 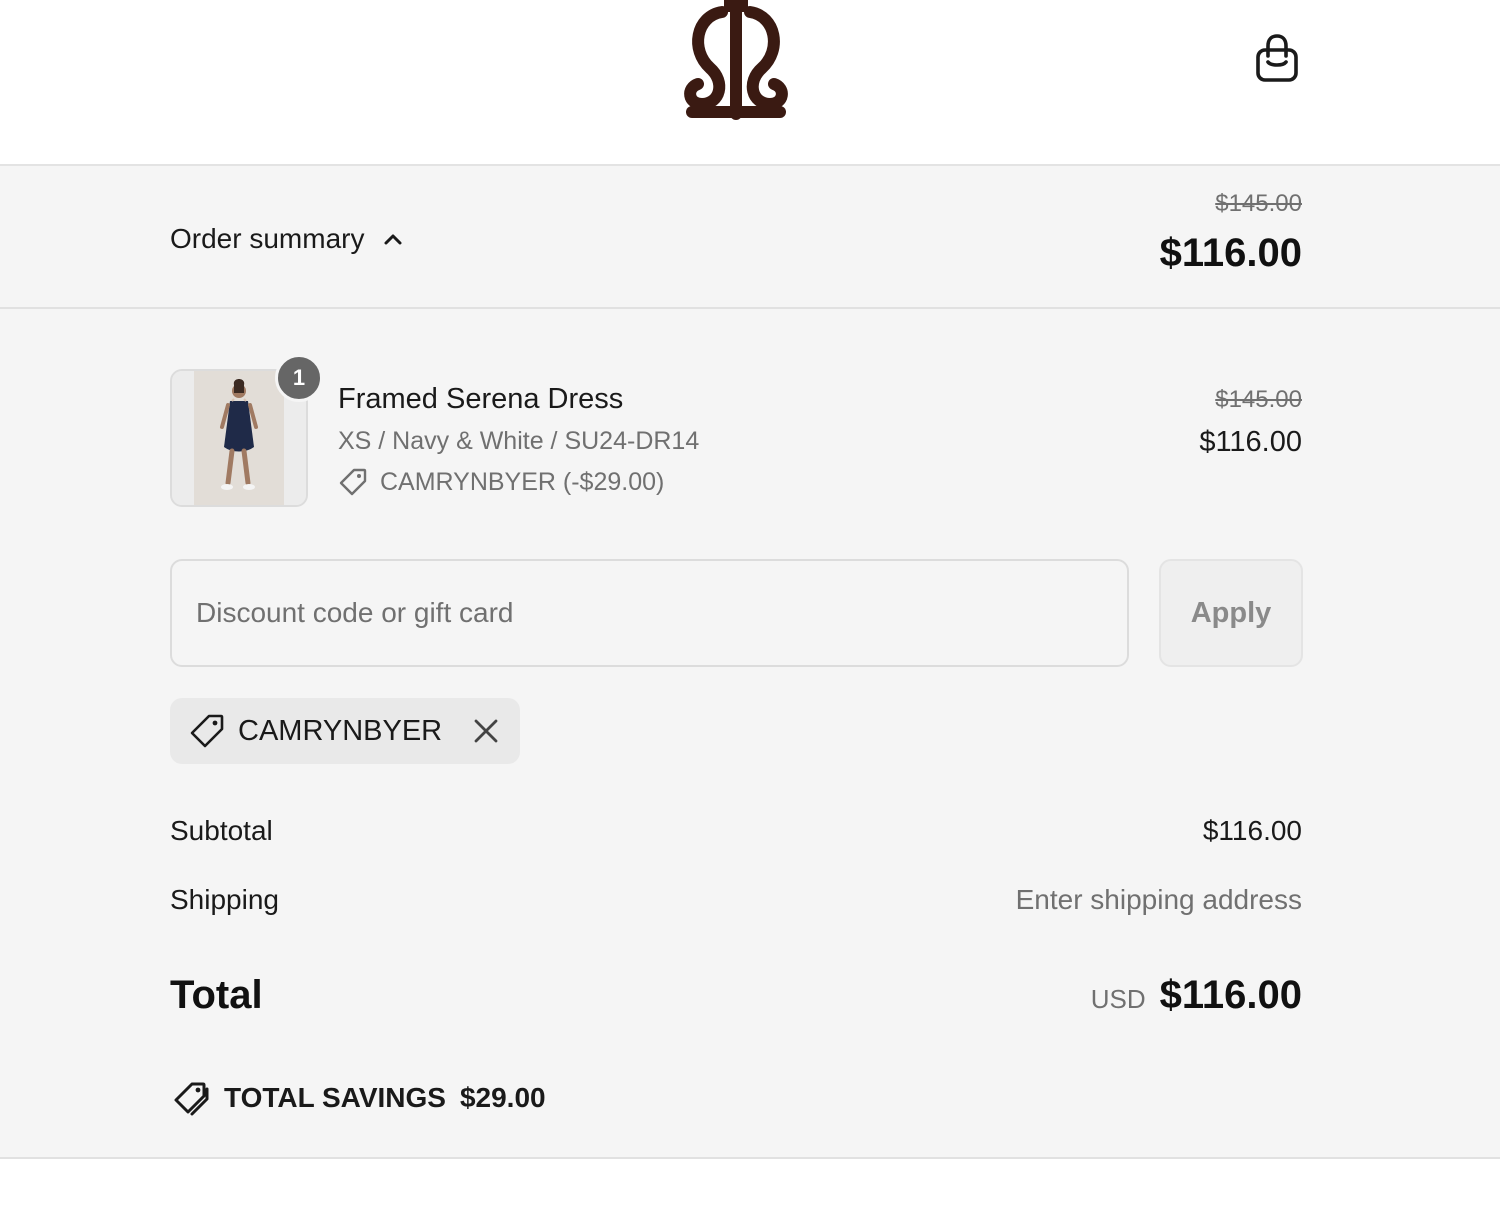 I want to click on summary-total: $116.00, so click(x=1230, y=253).